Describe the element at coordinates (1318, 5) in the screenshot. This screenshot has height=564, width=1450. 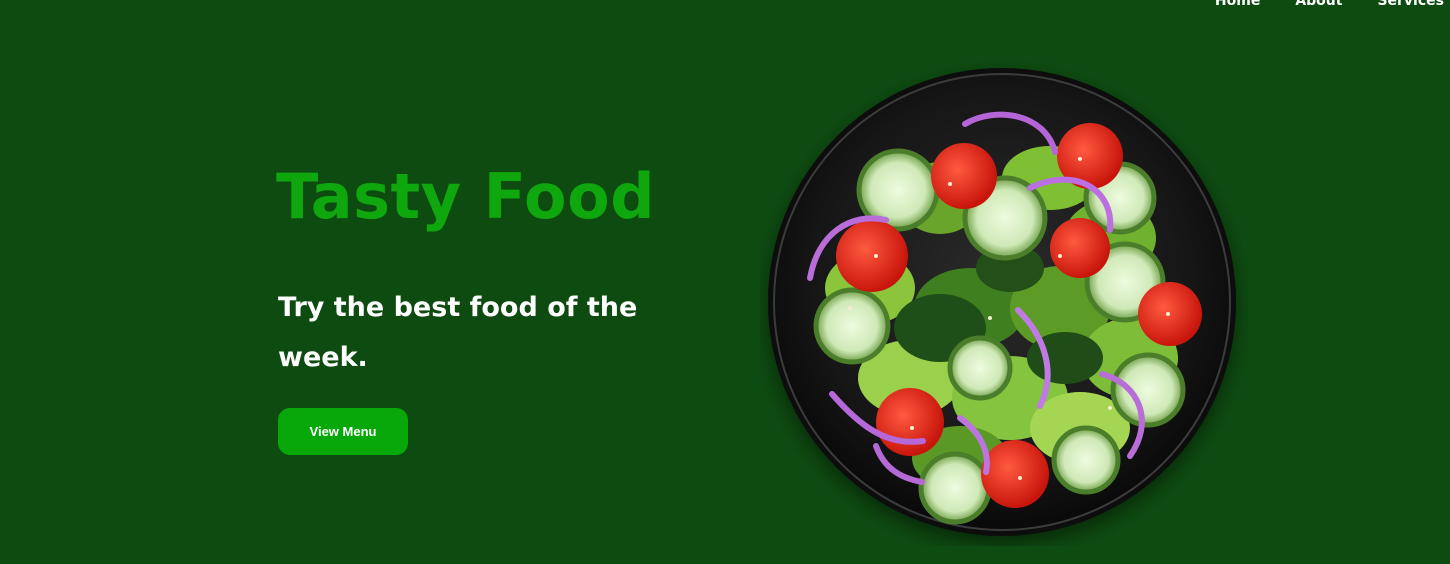
I see `nav-about-link: About` at that location.